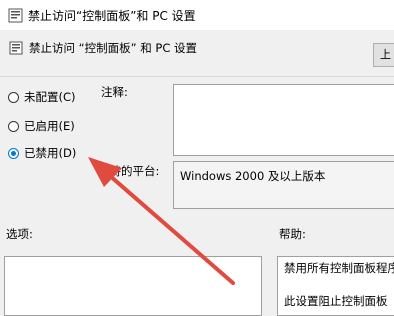  Describe the element at coordinates (13, 126) in the screenshot. I see `radio-enabled-indicator` at that location.